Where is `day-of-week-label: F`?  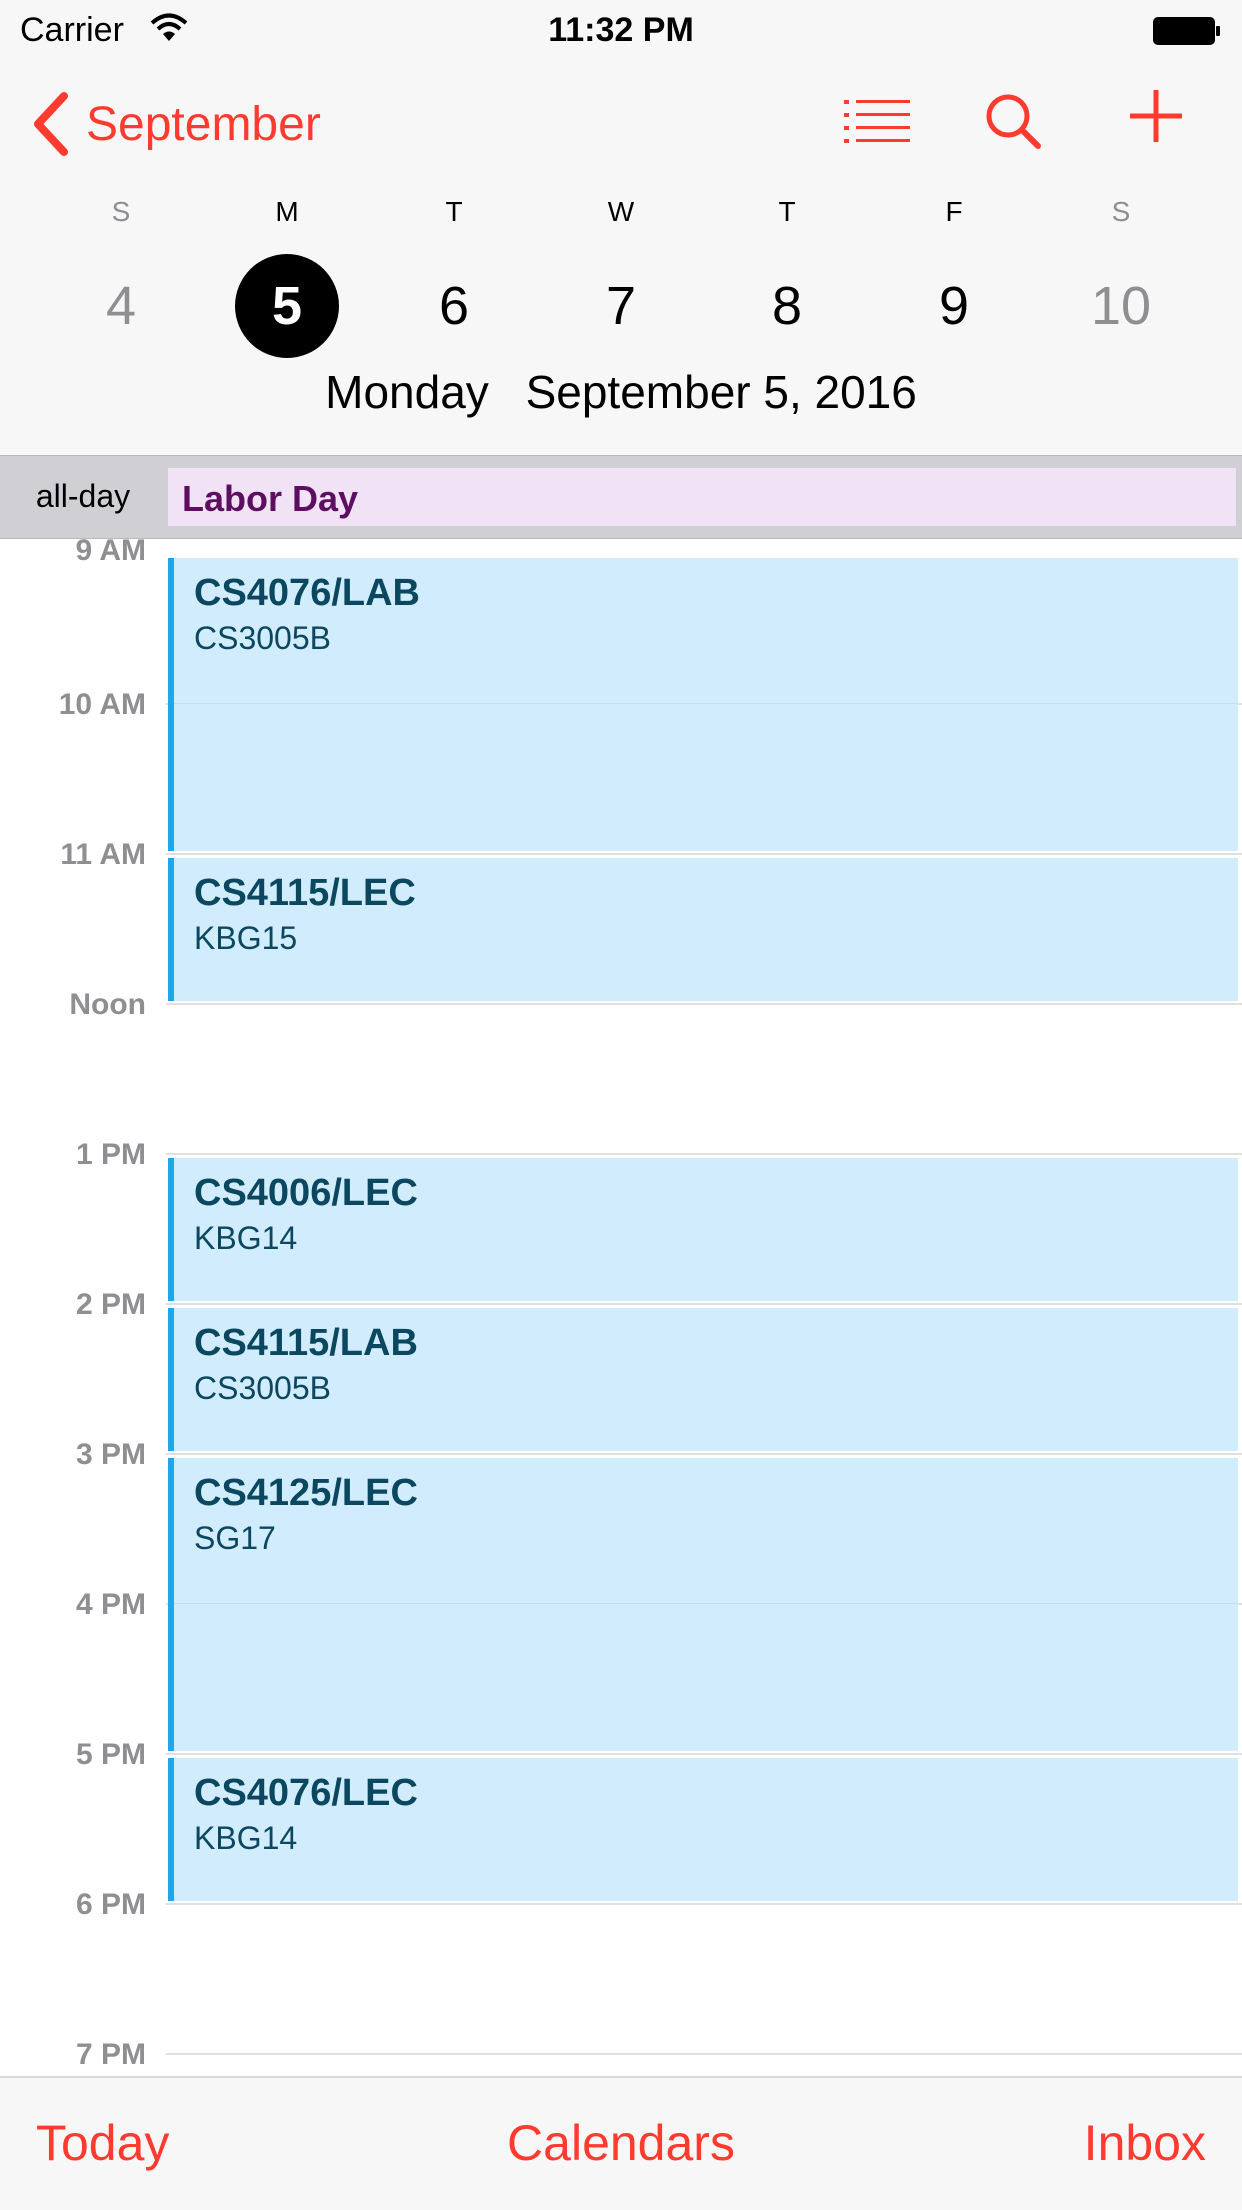
day-of-week-label: F is located at coordinates (954, 211).